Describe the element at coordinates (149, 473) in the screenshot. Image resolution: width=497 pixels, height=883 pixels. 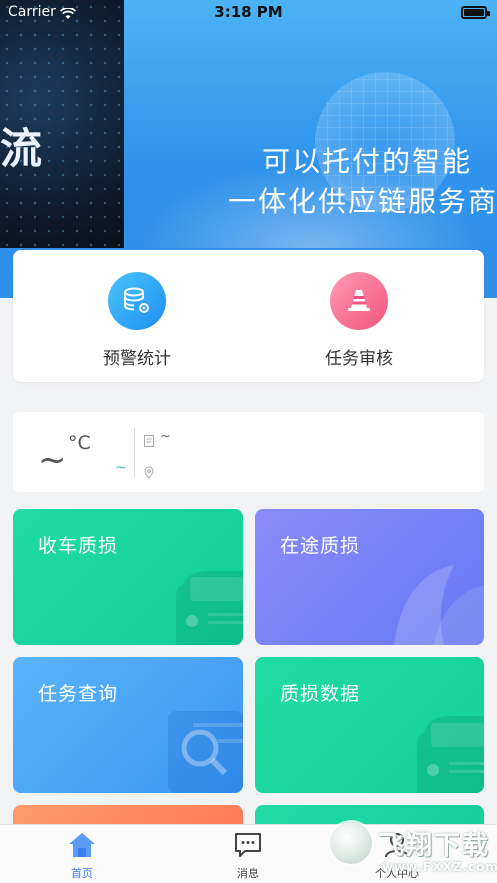
I see `location-pin-icon` at that location.